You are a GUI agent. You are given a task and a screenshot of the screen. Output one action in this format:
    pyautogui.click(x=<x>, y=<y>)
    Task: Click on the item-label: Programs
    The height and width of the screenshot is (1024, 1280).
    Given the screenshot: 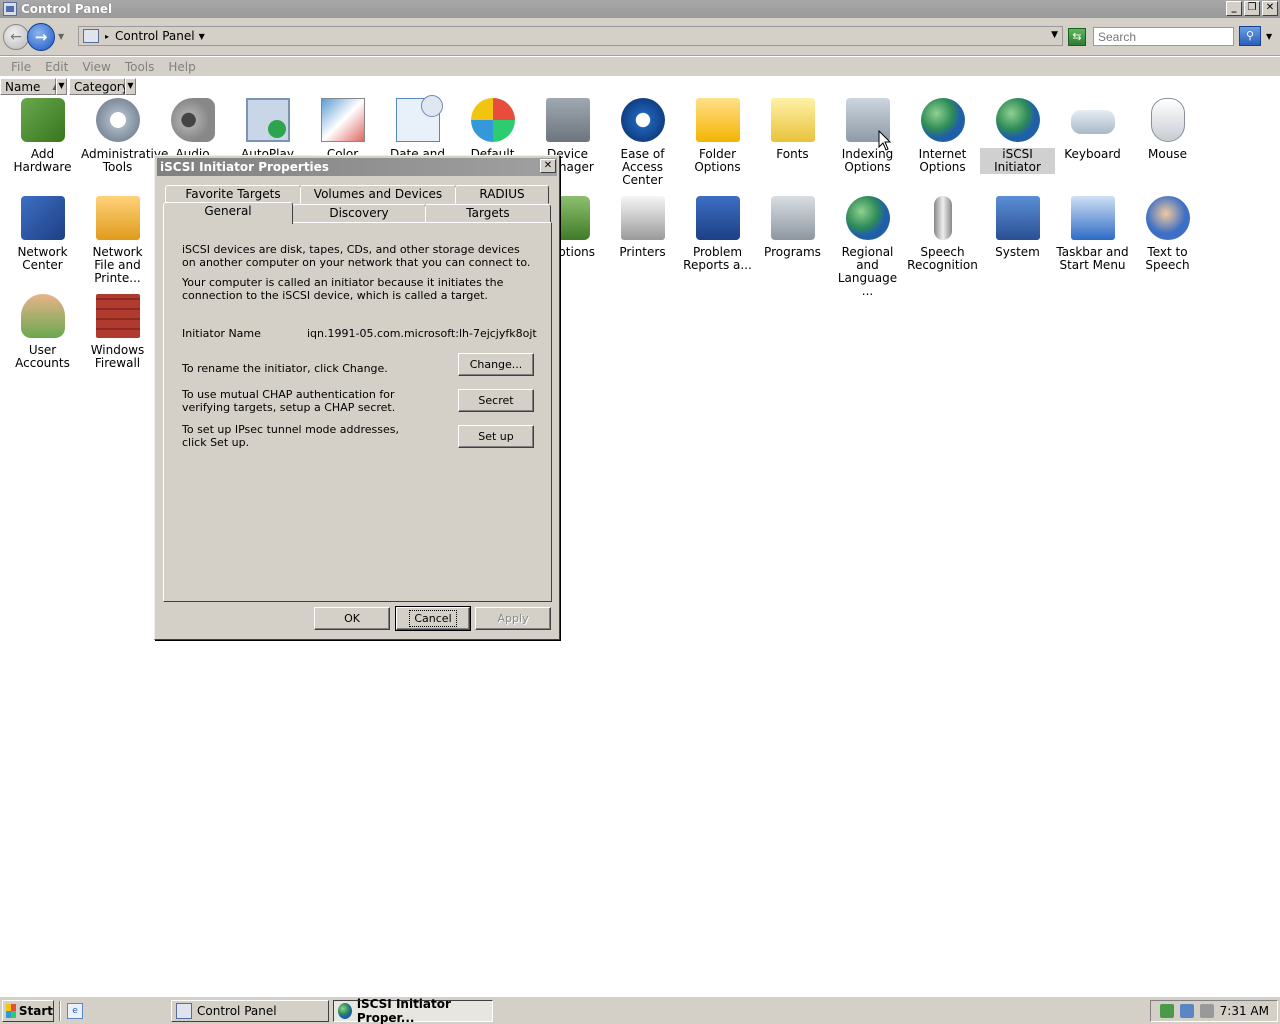 What is the action you would take?
    pyautogui.click(x=792, y=252)
    